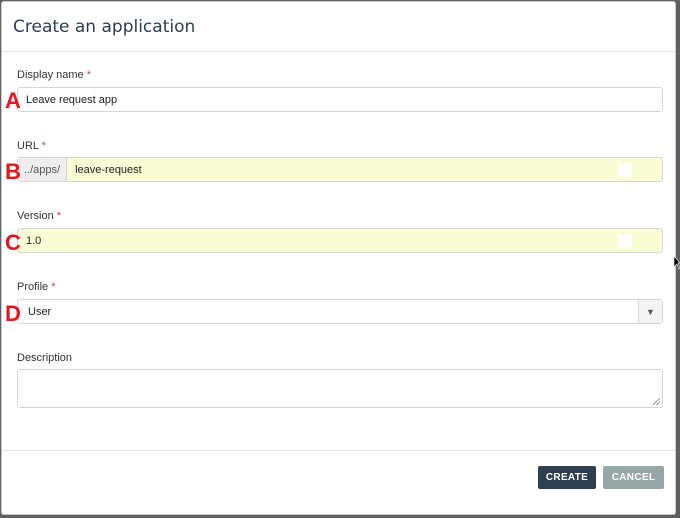  What do you see at coordinates (650, 311) in the screenshot?
I see `chevron-down-icon: ▼` at bounding box center [650, 311].